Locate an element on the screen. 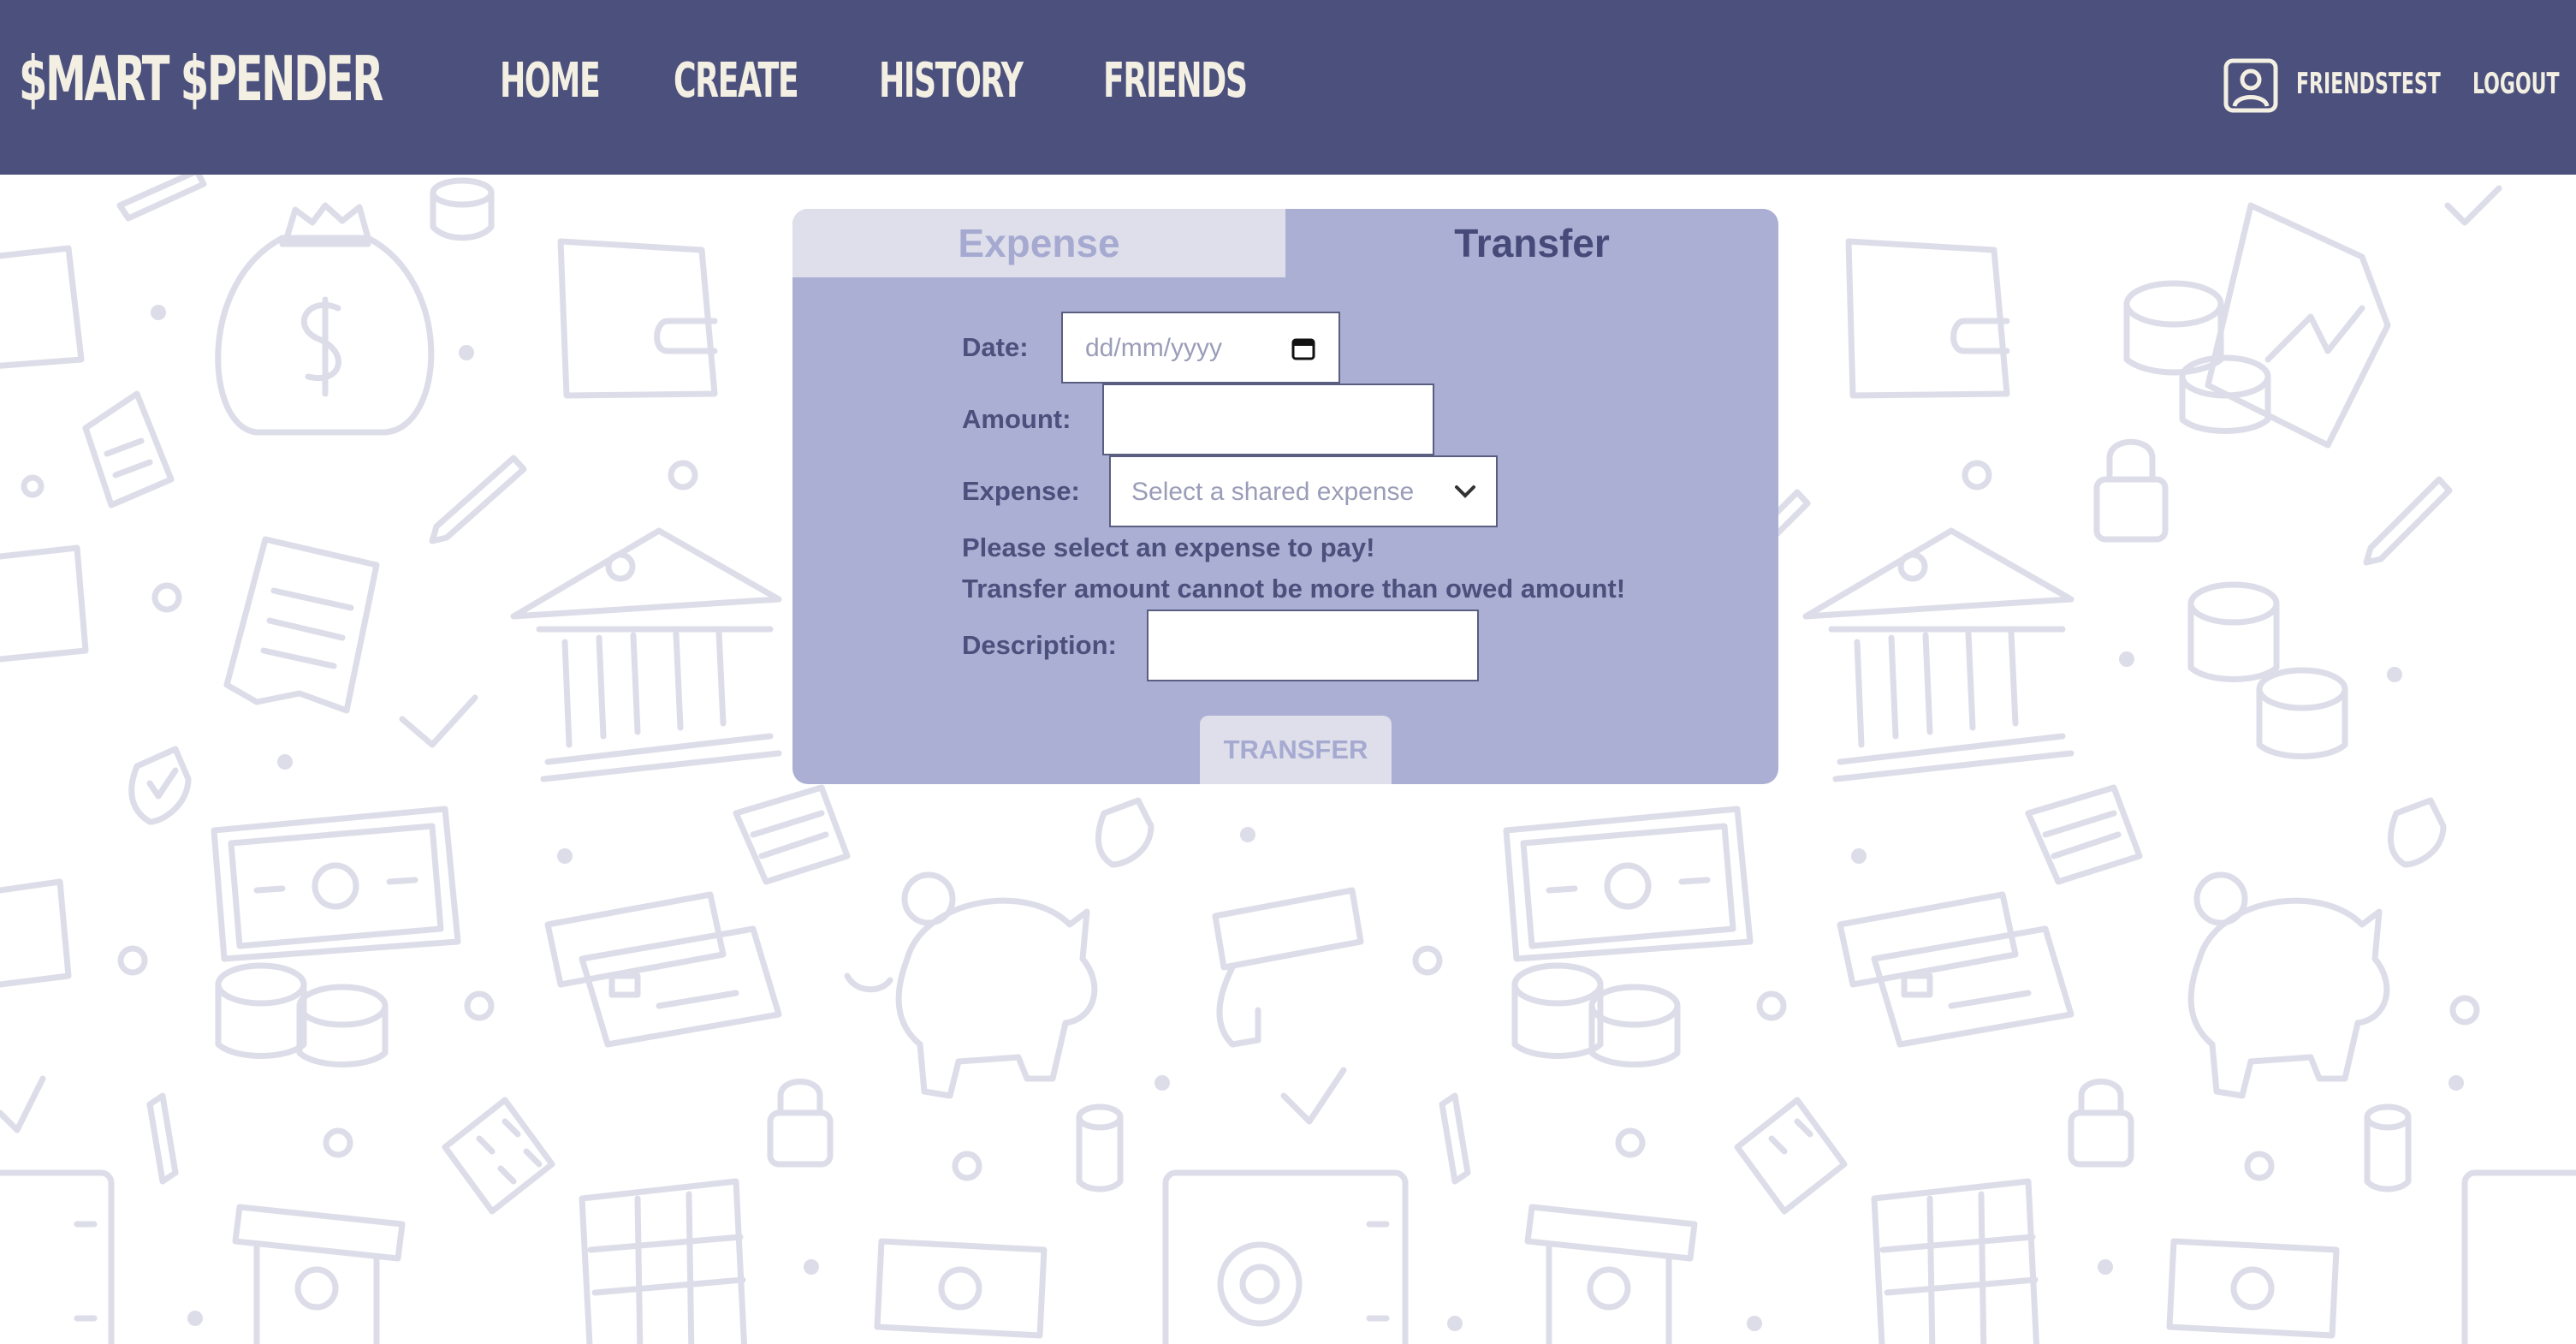 The image size is (2576, 1344). expense-label: Expense: is located at coordinates (1021, 491).